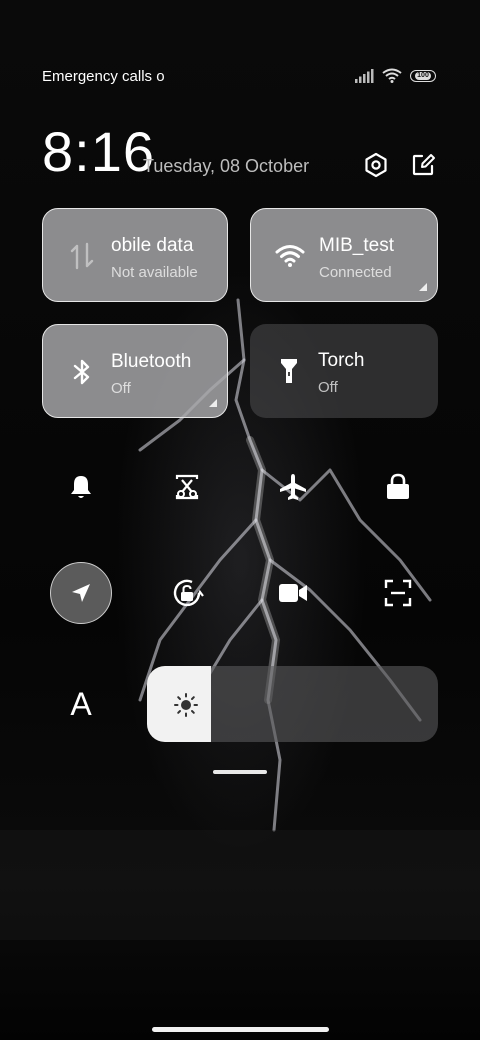 The width and height of the screenshot is (480, 1040). I want to click on gesture-navigation-bar, so click(240, 1029).